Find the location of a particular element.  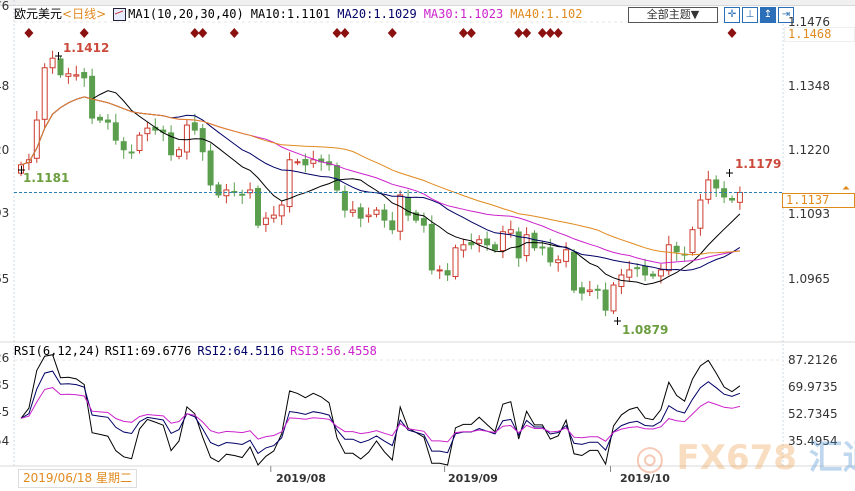

rsi-tick: 52.7345 is located at coordinates (813, 414).